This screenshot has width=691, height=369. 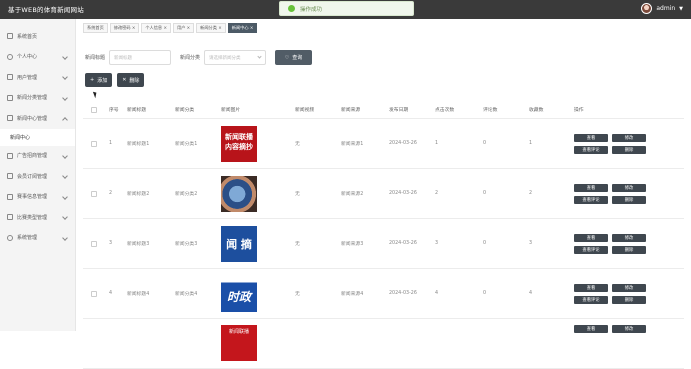 I want to click on category-select: 请选择新闻分类, so click(x=235, y=57).